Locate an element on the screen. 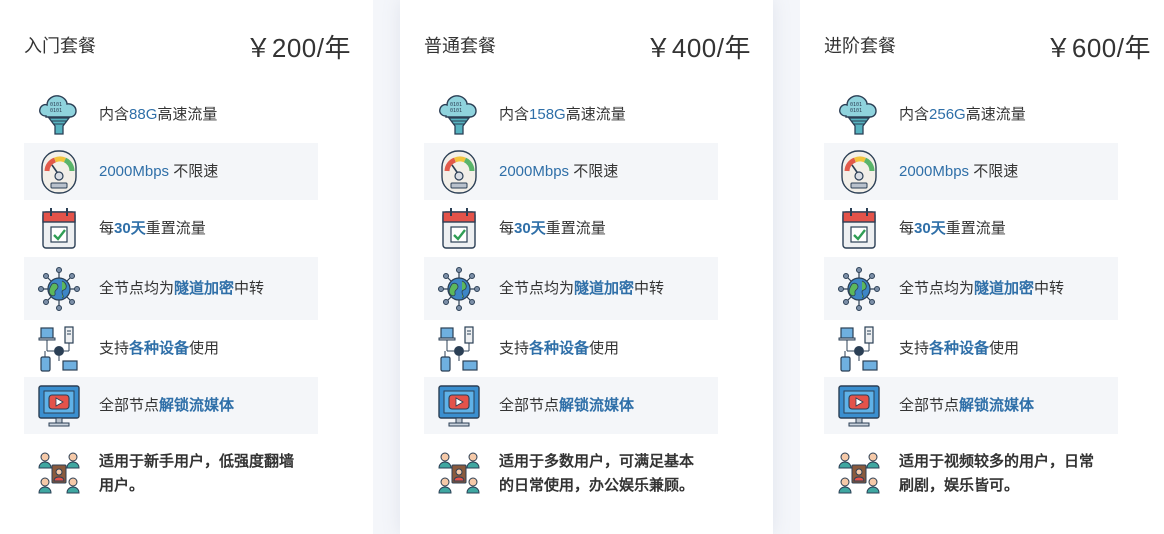 Image resolution: width=1164 pixels, height=534 pixels. feature-audience: 适用于视频较多的用户，日常刷剧，娱乐皆可。 is located at coordinates (971, 474).